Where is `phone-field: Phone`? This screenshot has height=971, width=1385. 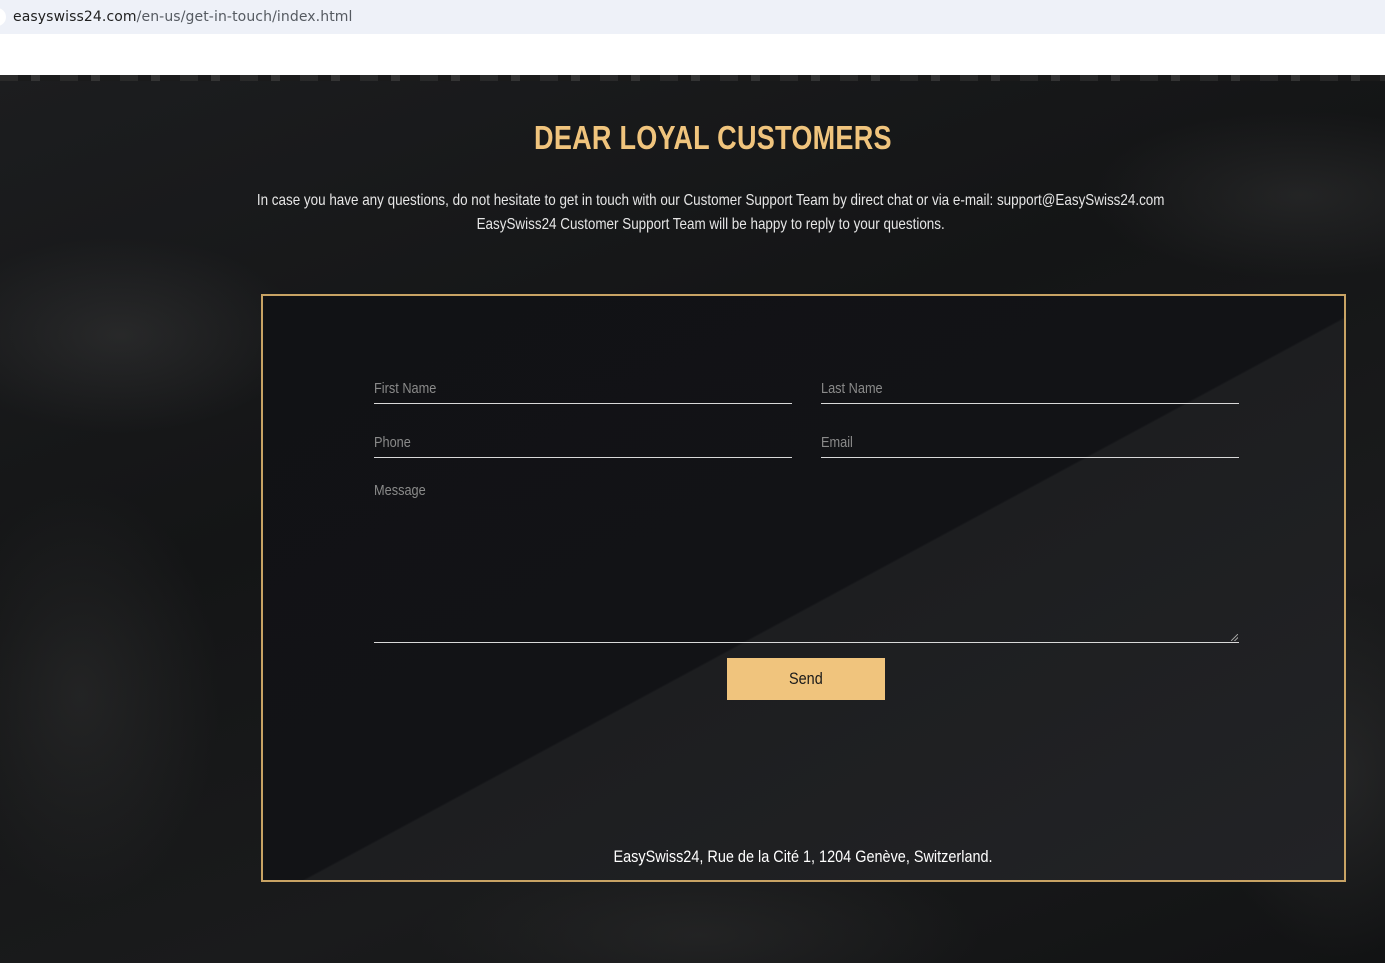
phone-field: Phone is located at coordinates (583, 443).